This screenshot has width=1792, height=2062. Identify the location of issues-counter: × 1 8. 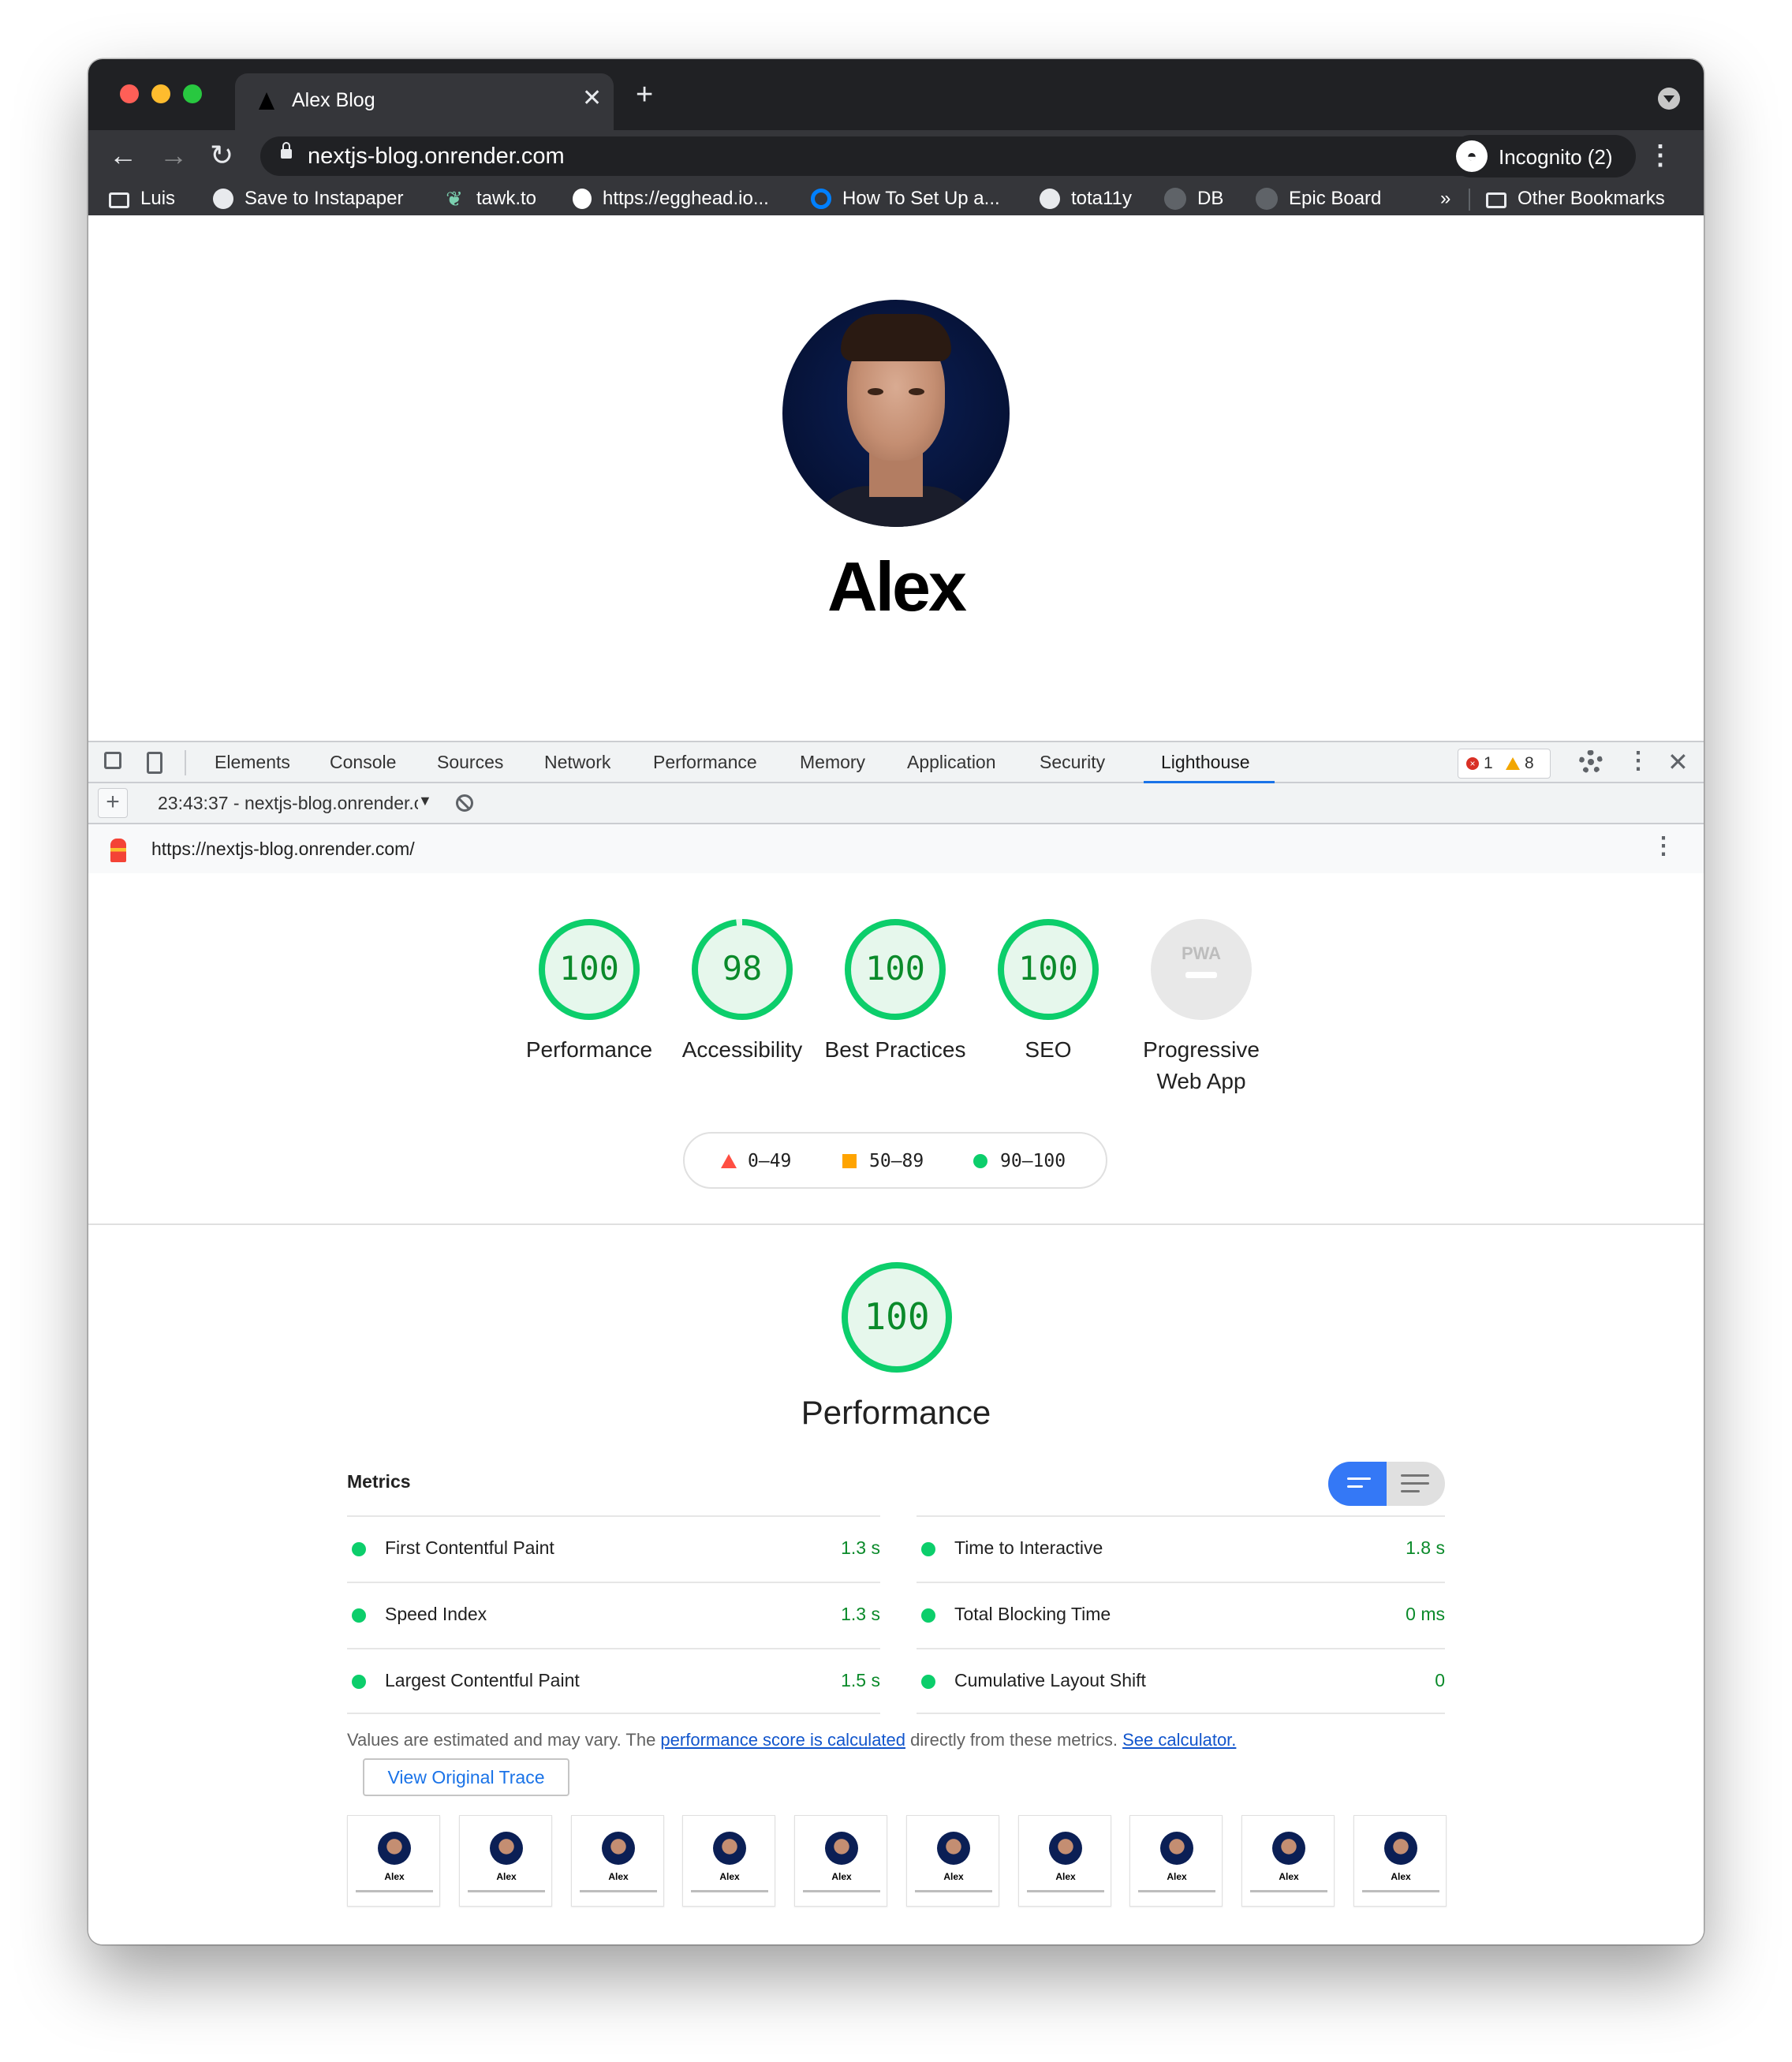
(1504, 764).